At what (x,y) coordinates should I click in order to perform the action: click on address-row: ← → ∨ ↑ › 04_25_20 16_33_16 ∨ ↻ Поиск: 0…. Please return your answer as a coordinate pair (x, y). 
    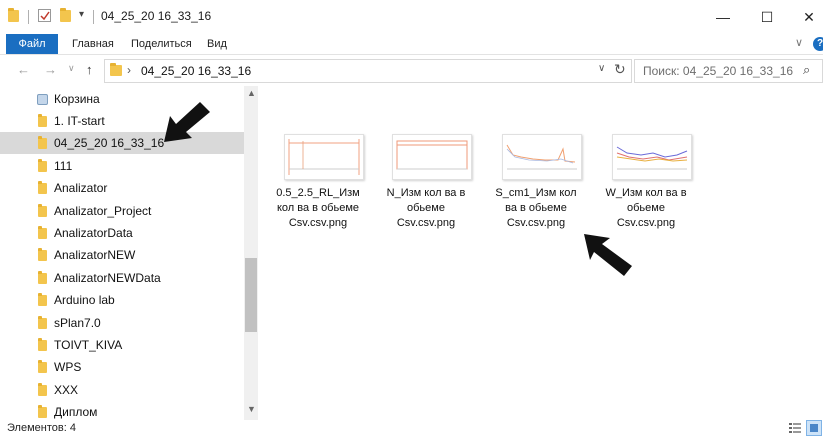
    Looking at the image, I should click on (411, 71).